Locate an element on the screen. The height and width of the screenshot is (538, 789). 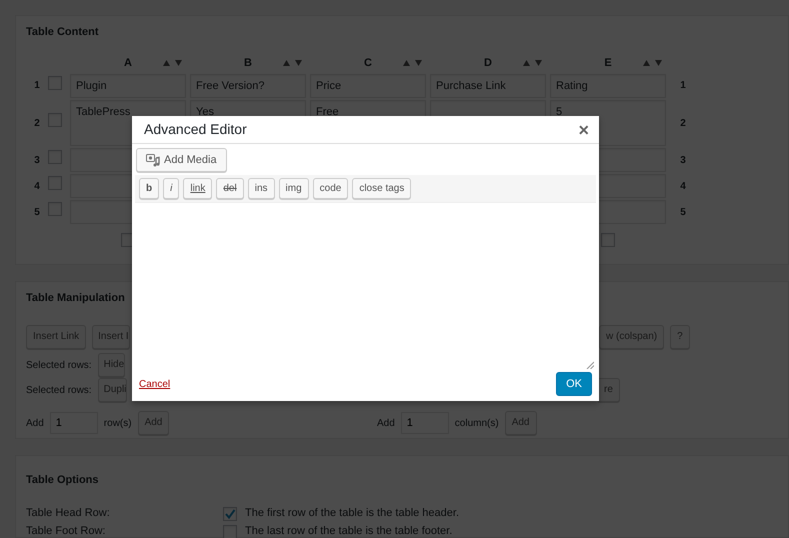
cancel-link: Cancel is located at coordinates (154, 384).